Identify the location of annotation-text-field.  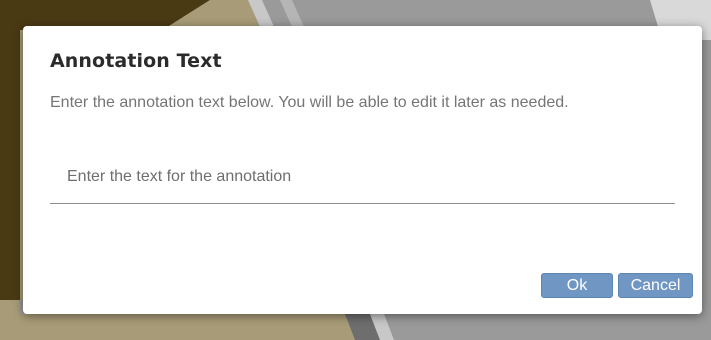
(362, 177).